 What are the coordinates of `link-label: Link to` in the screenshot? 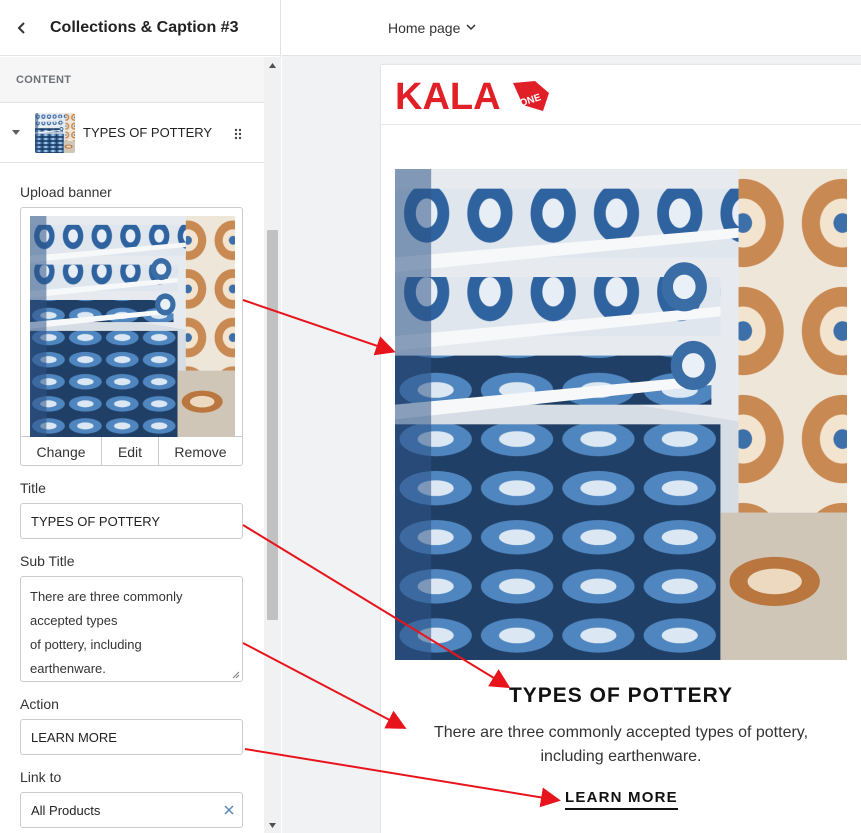 It's located at (41, 777).